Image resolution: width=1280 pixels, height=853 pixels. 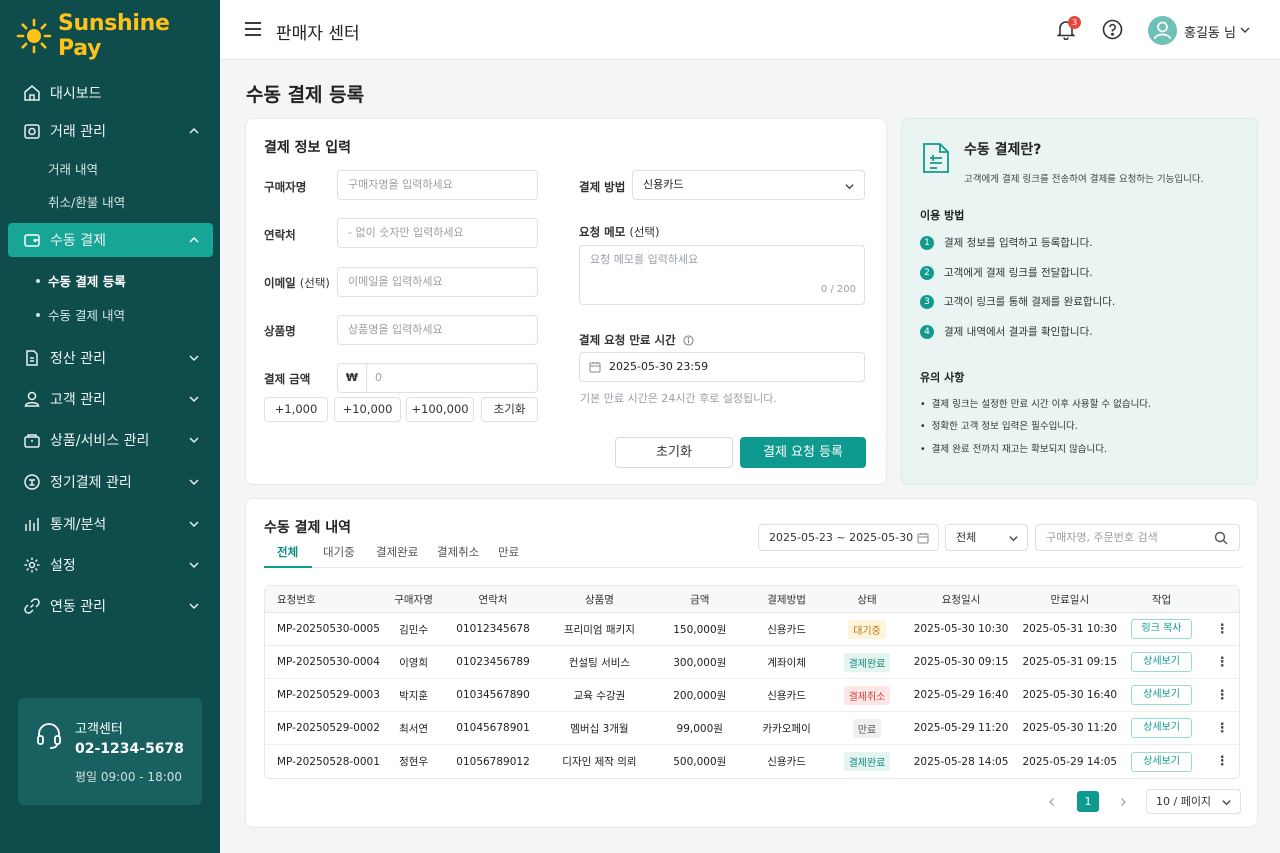 What do you see at coordinates (129, 749) in the screenshot?
I see `support-phone: 02-1234-5678` at bounding box center [129, 749].